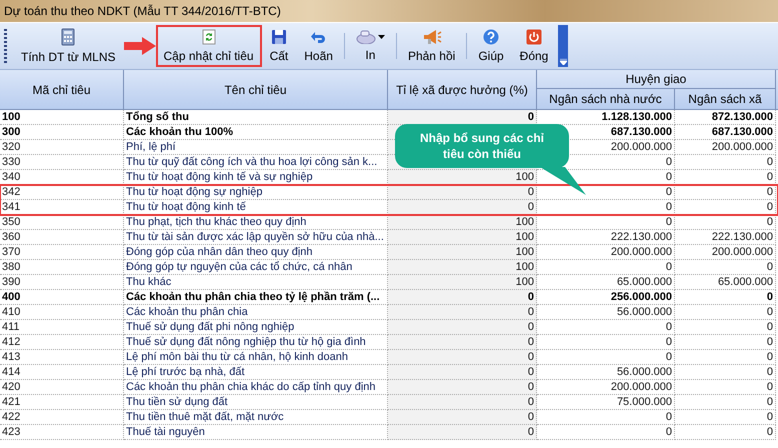 Image resolution: width=778 pixels, height=448 pixels. What do you see at coordinates (534, 46) in the screenshot?
I see `toolbar-button: Đóng` at bounding box center [534, 46].